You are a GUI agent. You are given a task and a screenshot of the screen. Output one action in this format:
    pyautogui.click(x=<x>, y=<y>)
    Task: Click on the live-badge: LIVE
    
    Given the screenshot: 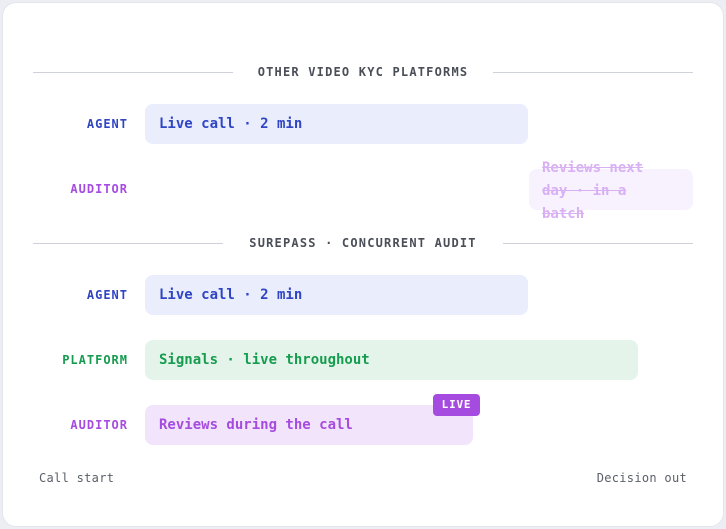 What is the action you would take?
    pyautogui.click(x=456, y=405)
    